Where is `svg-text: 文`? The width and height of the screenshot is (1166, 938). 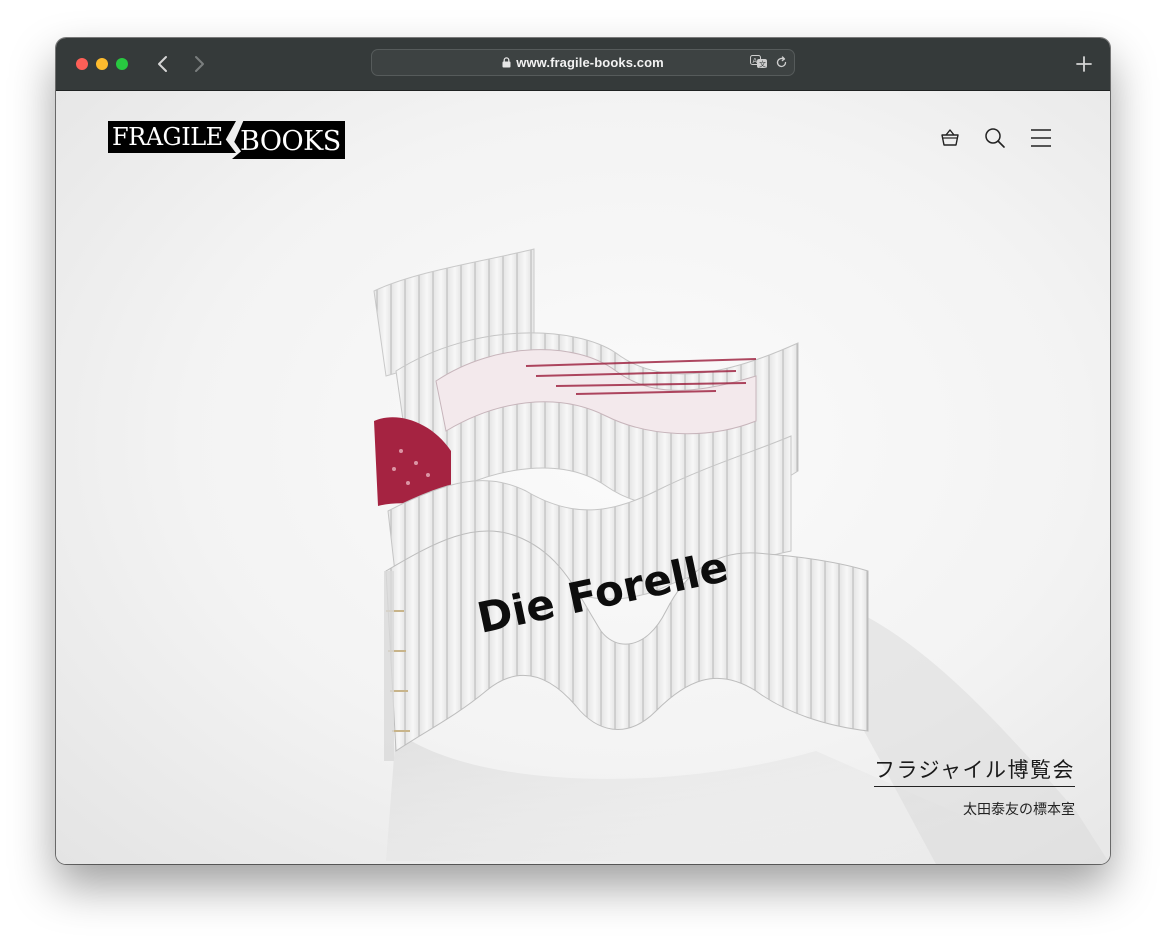 svg-text: 文 is located at coordinates (762, 64).